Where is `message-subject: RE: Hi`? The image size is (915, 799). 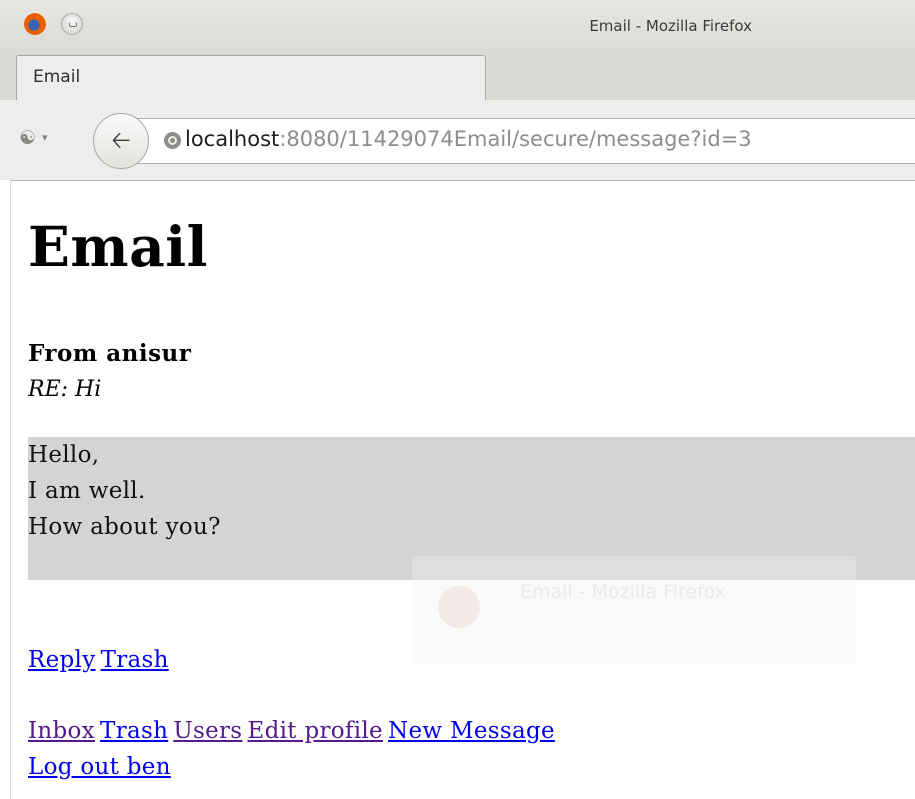 message-subject: RE: Hi is located at coordinates (65, 389).